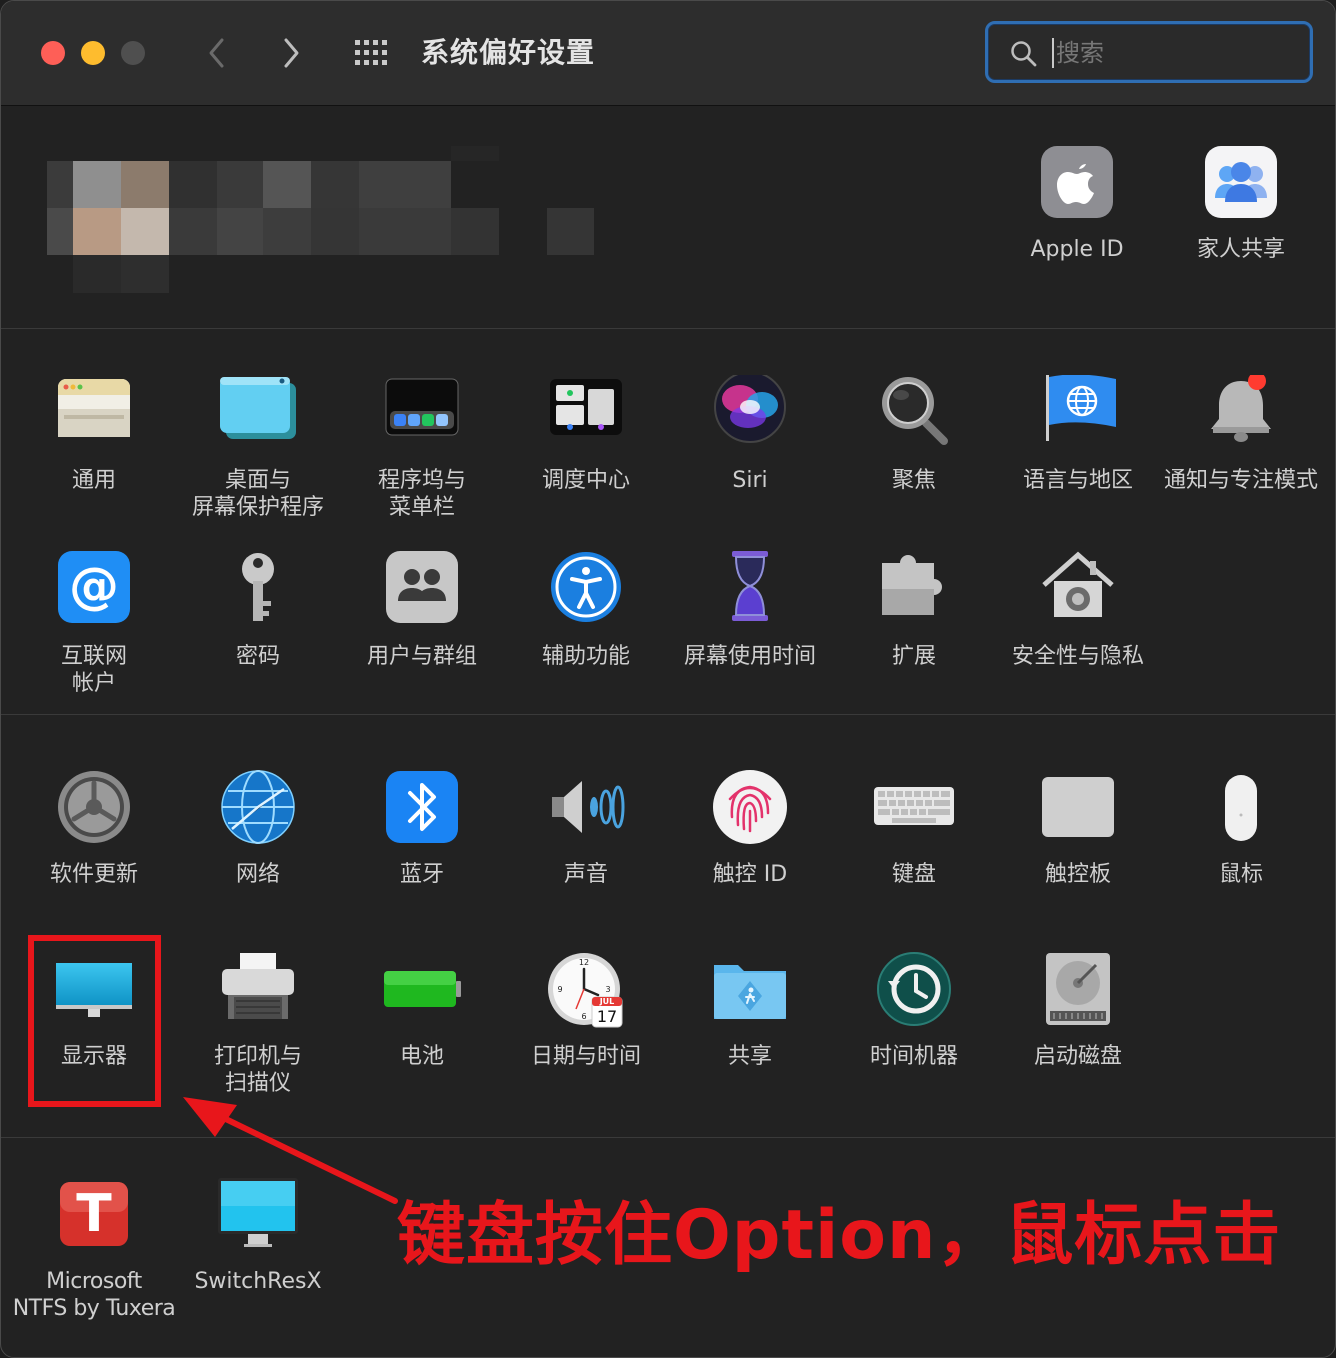 This screenshot has width=1336, height=1358. I want to click on time-machine-icon, so click(914, 991).